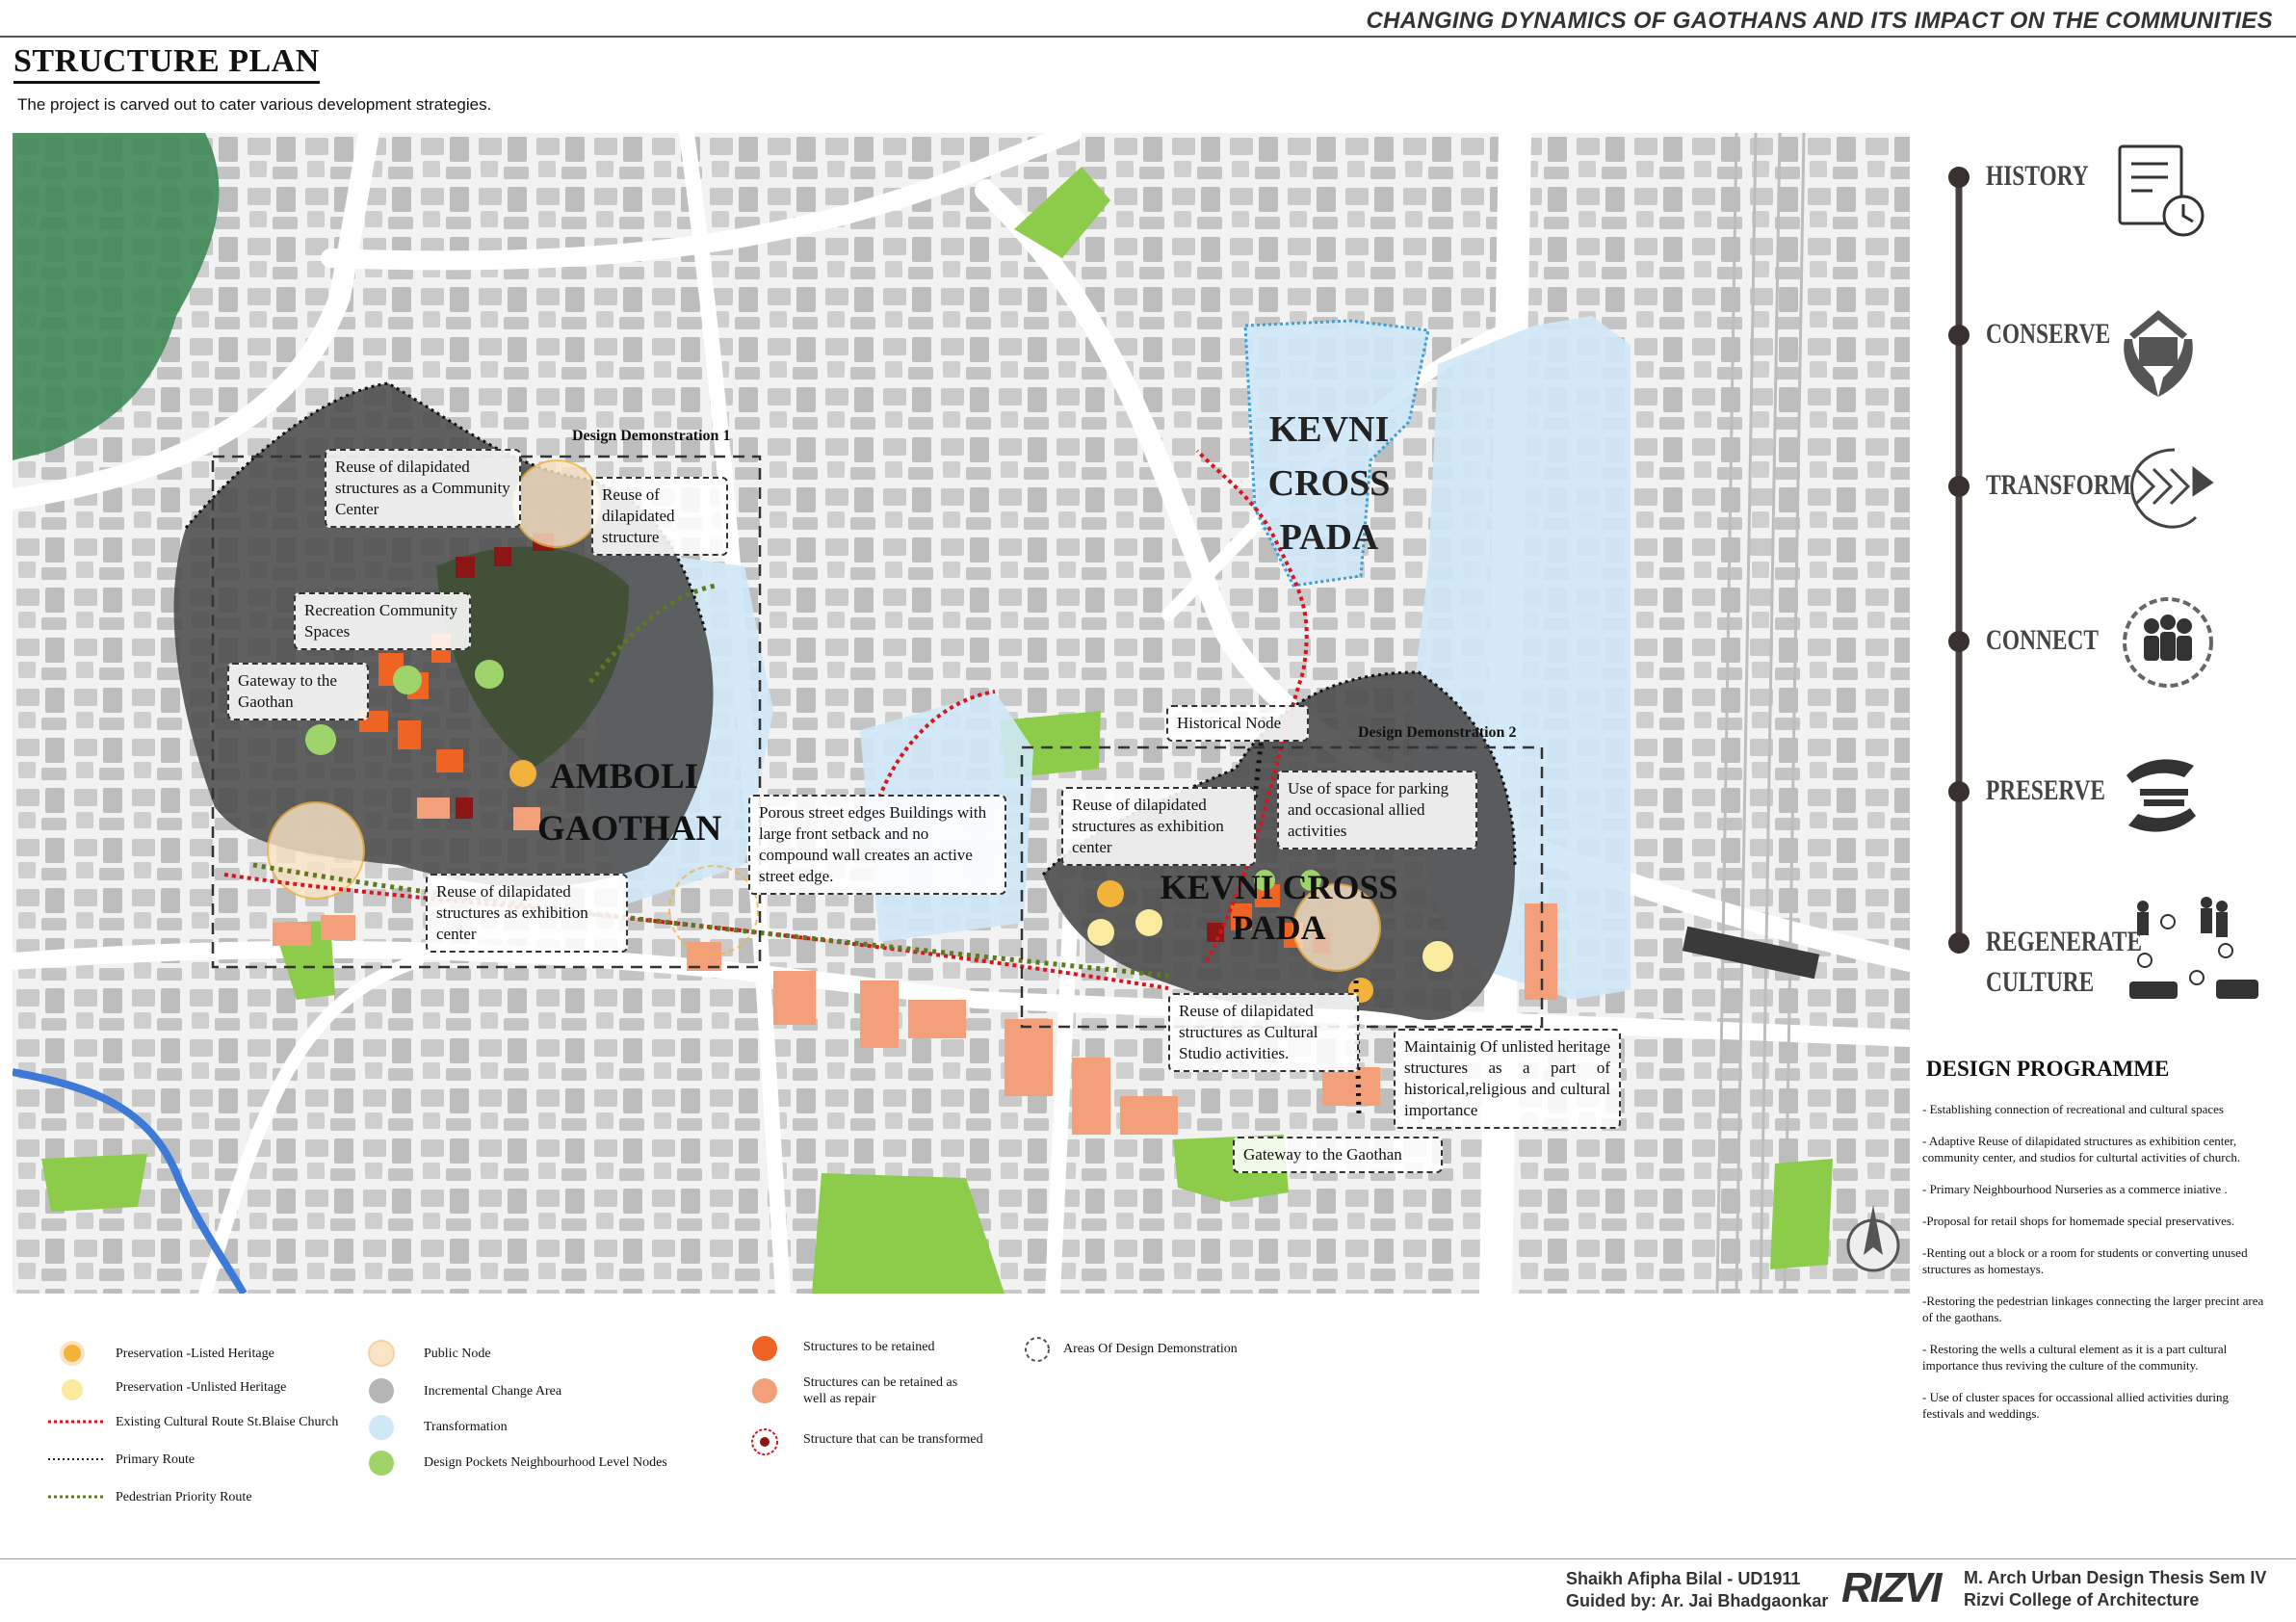 The image size is (2296, 1622). Describe the element at coordinates (2158, 353) in the screenshot. I see `hands-house-icon` at that location.